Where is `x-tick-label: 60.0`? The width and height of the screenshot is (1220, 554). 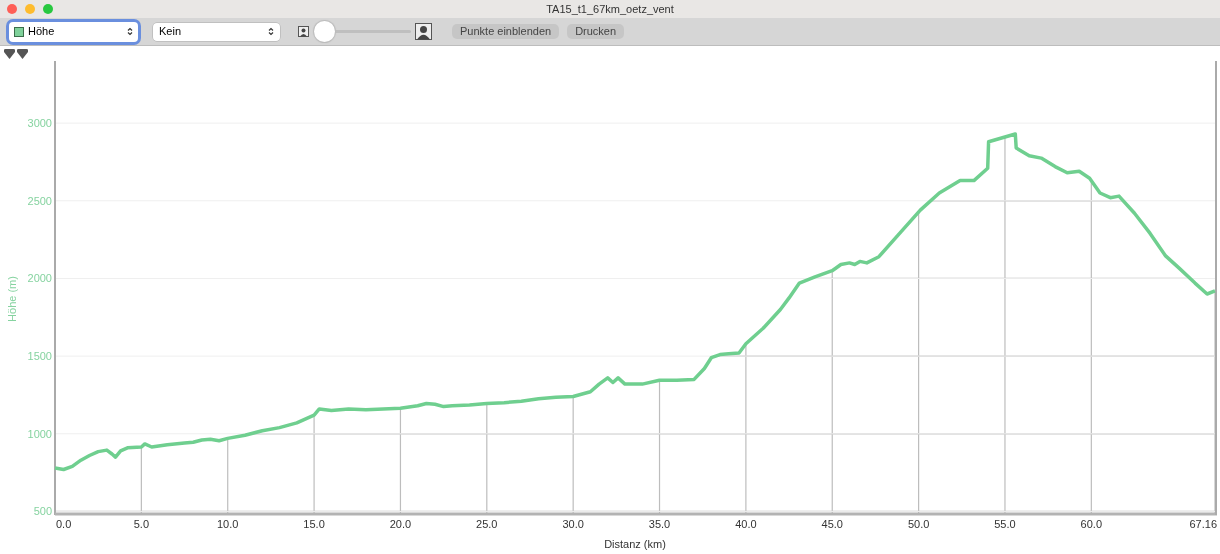 x-tick-label: 60.0 is located at coordinates (1091, 524).